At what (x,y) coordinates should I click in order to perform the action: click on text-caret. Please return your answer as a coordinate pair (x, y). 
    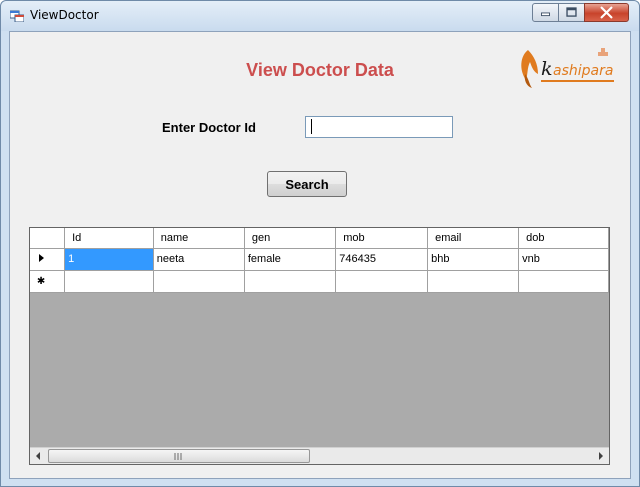
    Looking at the image, I should click on (311, 126).